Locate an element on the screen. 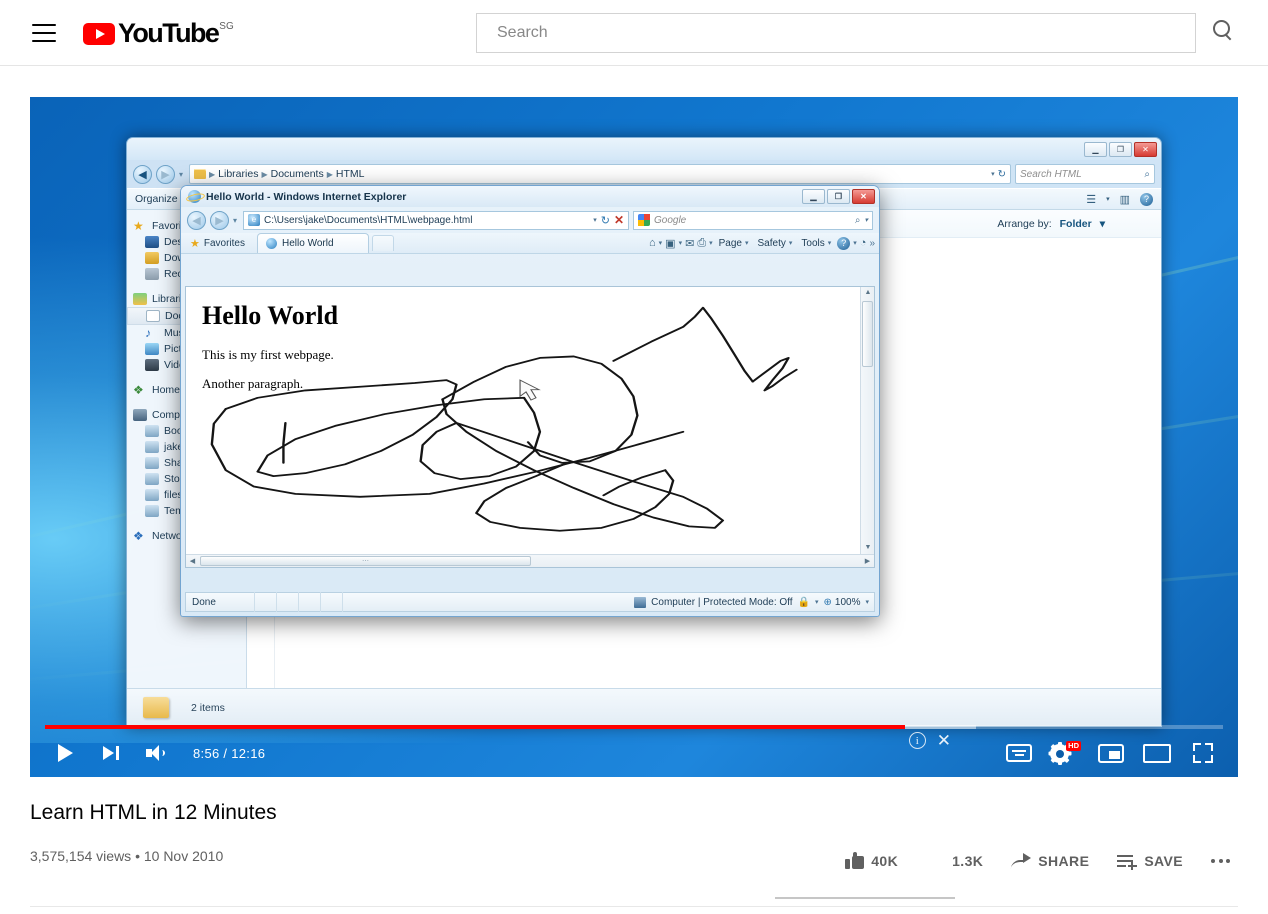 This screenshot has height=914, width=1268. subtitles-button is located at coordinates (1019, 753).